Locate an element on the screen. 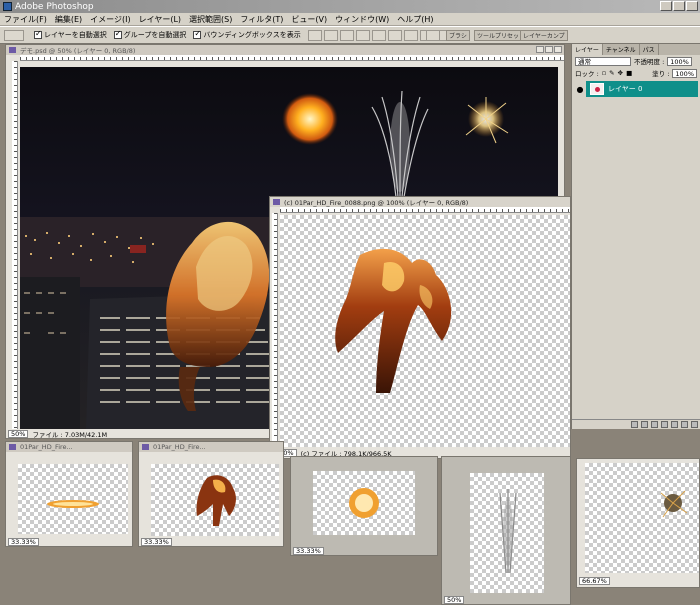  lock-label: ロック : is located at coordinates (587, 74).